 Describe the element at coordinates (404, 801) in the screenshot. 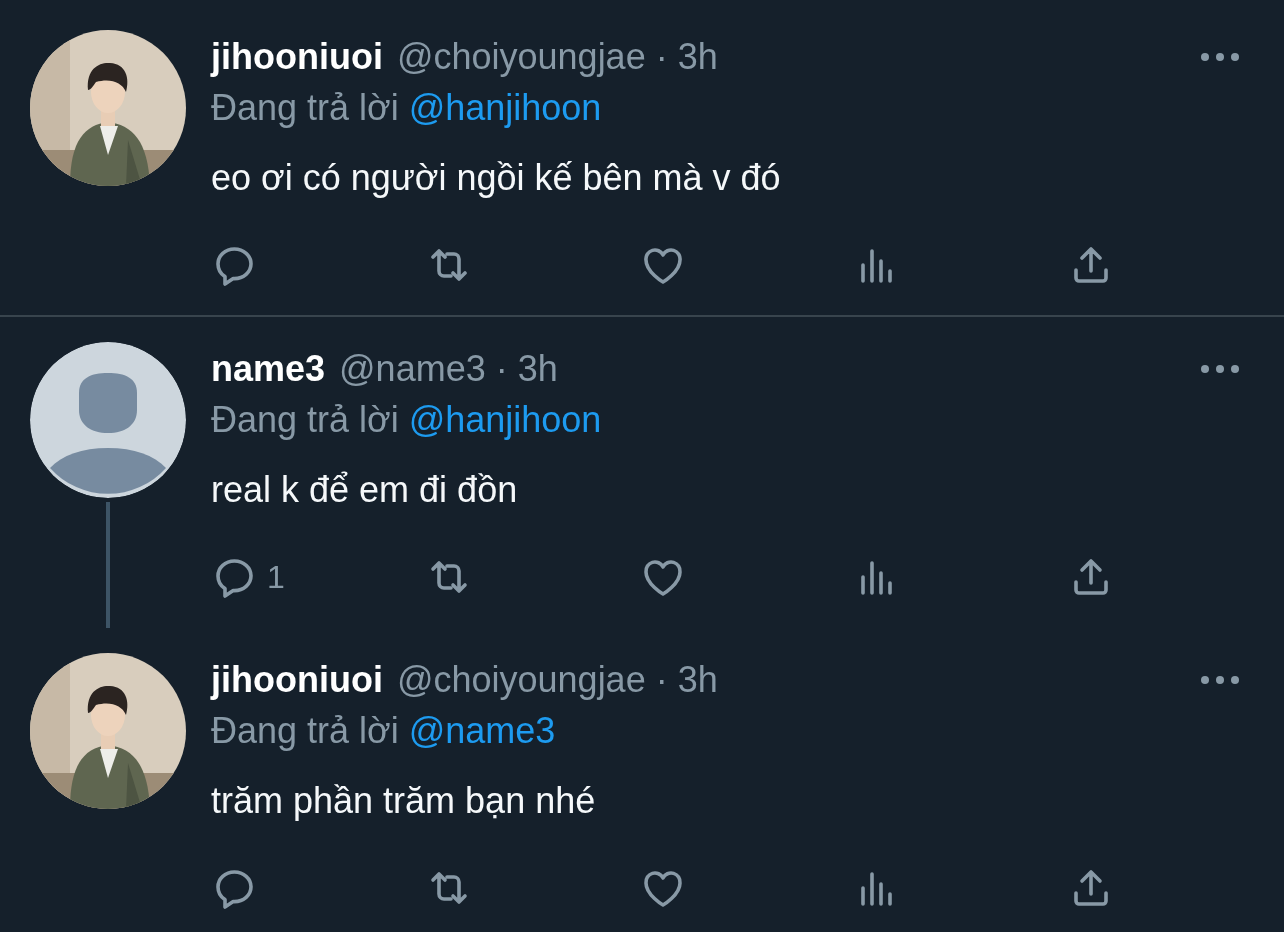

I see `tweet-text: trăm phần trăm bạn nhé` at that location.